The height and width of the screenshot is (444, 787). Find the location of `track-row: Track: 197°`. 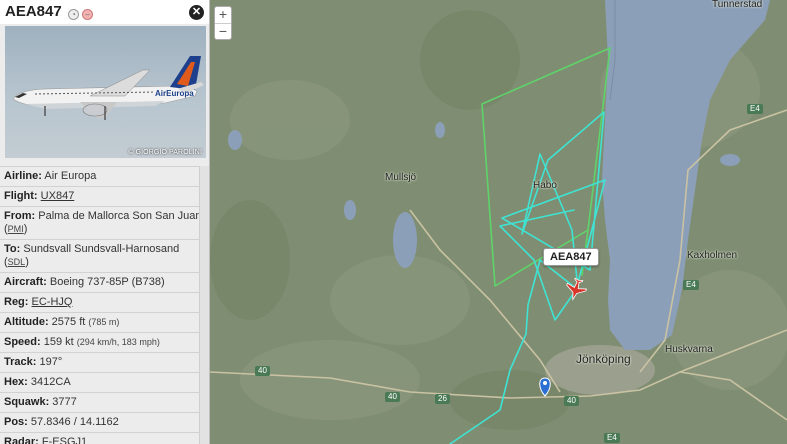

track-row: Track: 197° is located at coordinates (104, 362).